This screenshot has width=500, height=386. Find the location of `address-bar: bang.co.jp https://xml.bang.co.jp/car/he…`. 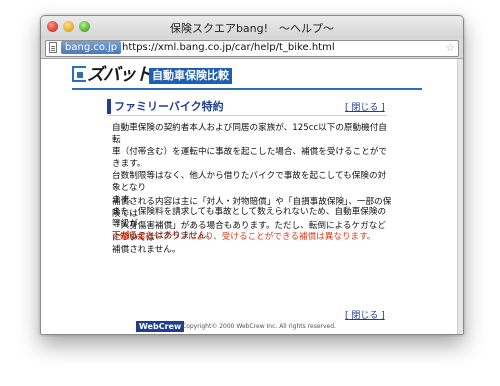

address-bar: bang.co.jp https://xml.bang.co.jp/car/he… is located at coordinates (252, 48).